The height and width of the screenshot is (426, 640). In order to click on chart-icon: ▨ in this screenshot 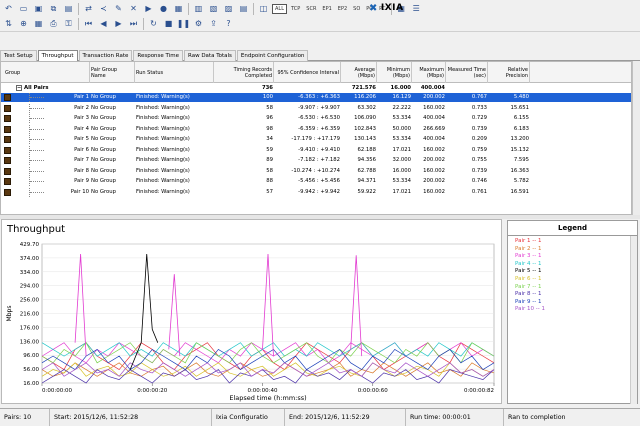, I will do `click(228, 8)`.